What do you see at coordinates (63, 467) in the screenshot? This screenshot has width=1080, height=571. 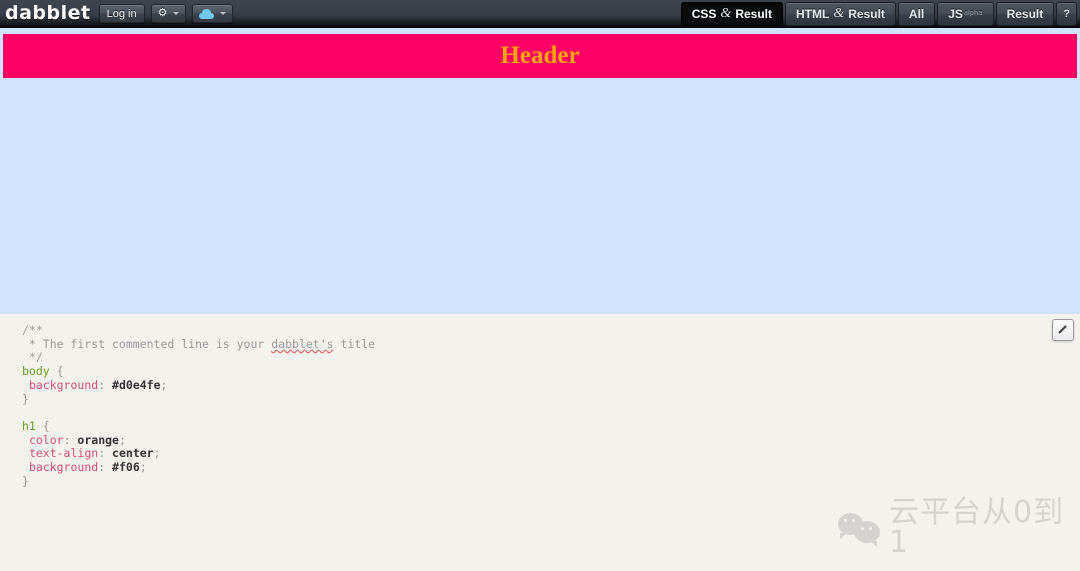 I see `code-property-background-h1: background` at bounding box center [63, 467].